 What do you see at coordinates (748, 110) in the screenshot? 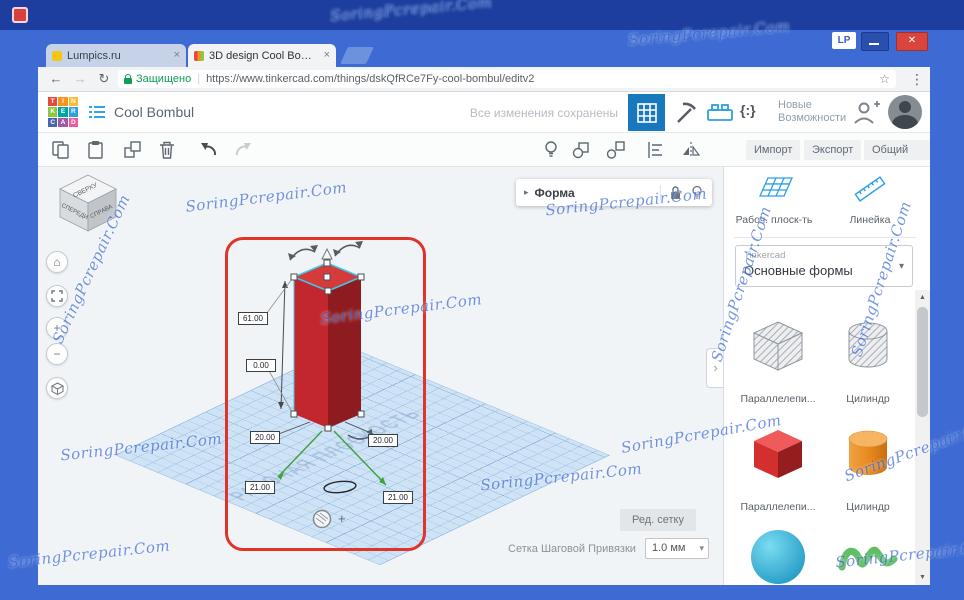
I see `code-icon: {:}` at bounding box center [748, 110].